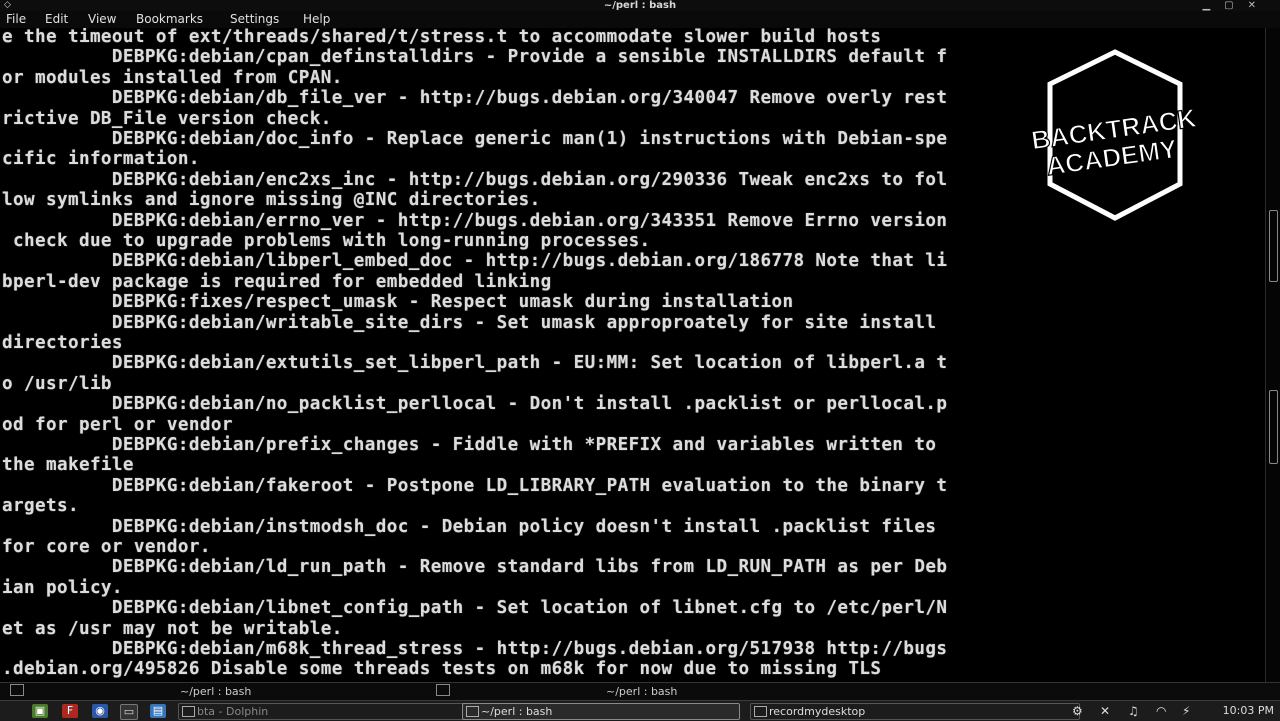 This screenshot has height=721, width=1280. What do you see at coordinates (68, 465) in the screenshot?
I see `terminal-line: the makefile` at bounding box center [68, 465].